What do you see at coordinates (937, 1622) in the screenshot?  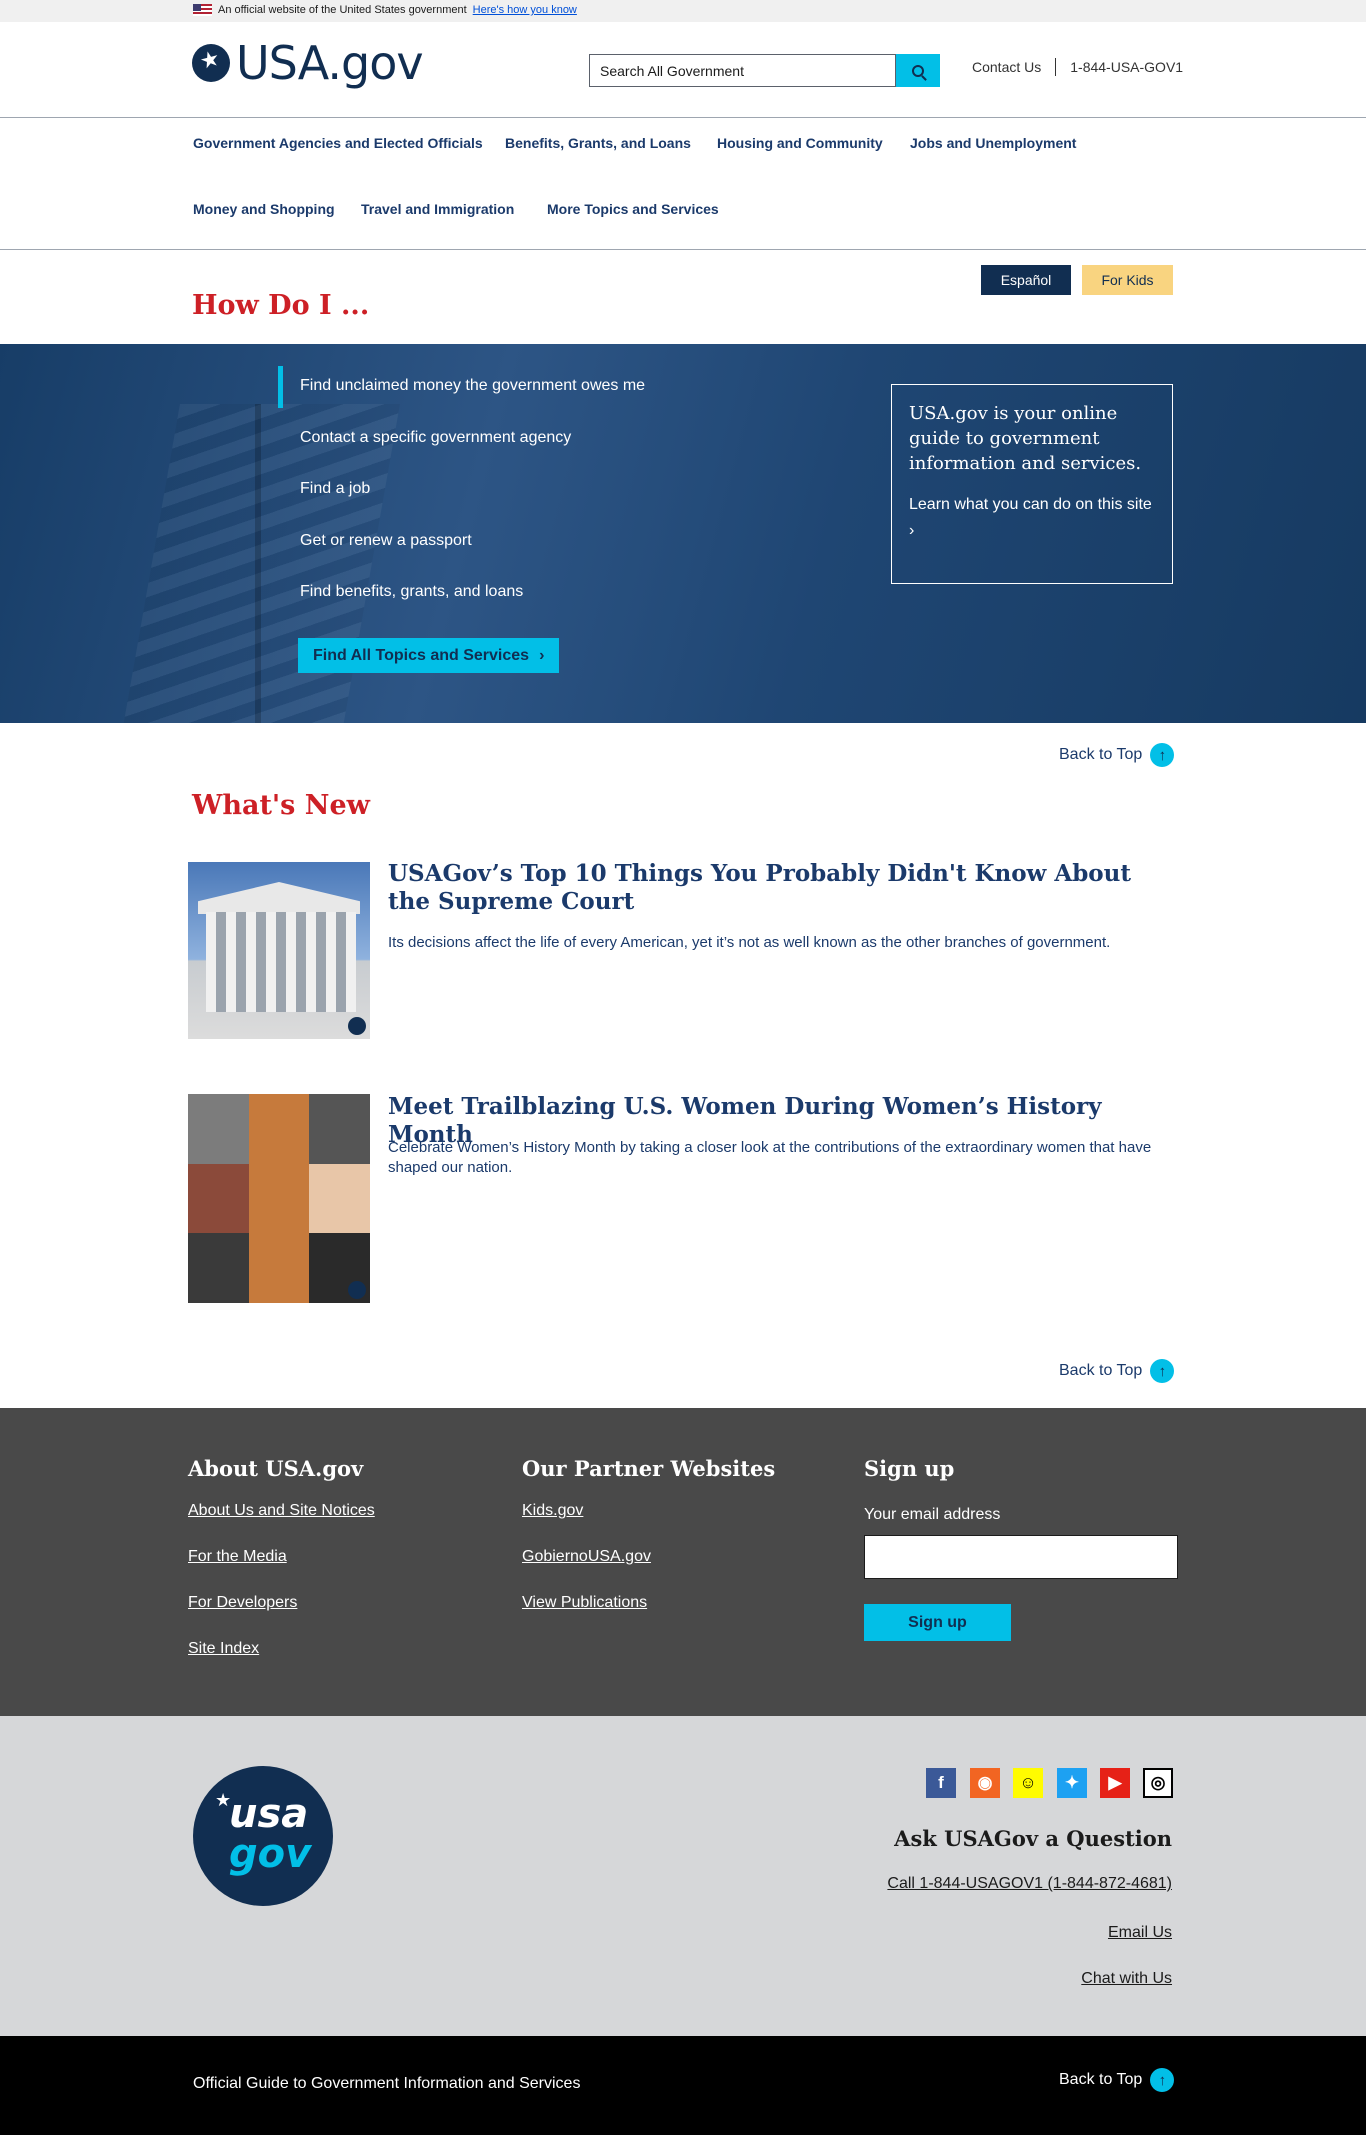 I see `sign-up-button: Sign up` at bounding box center [937, 1622].